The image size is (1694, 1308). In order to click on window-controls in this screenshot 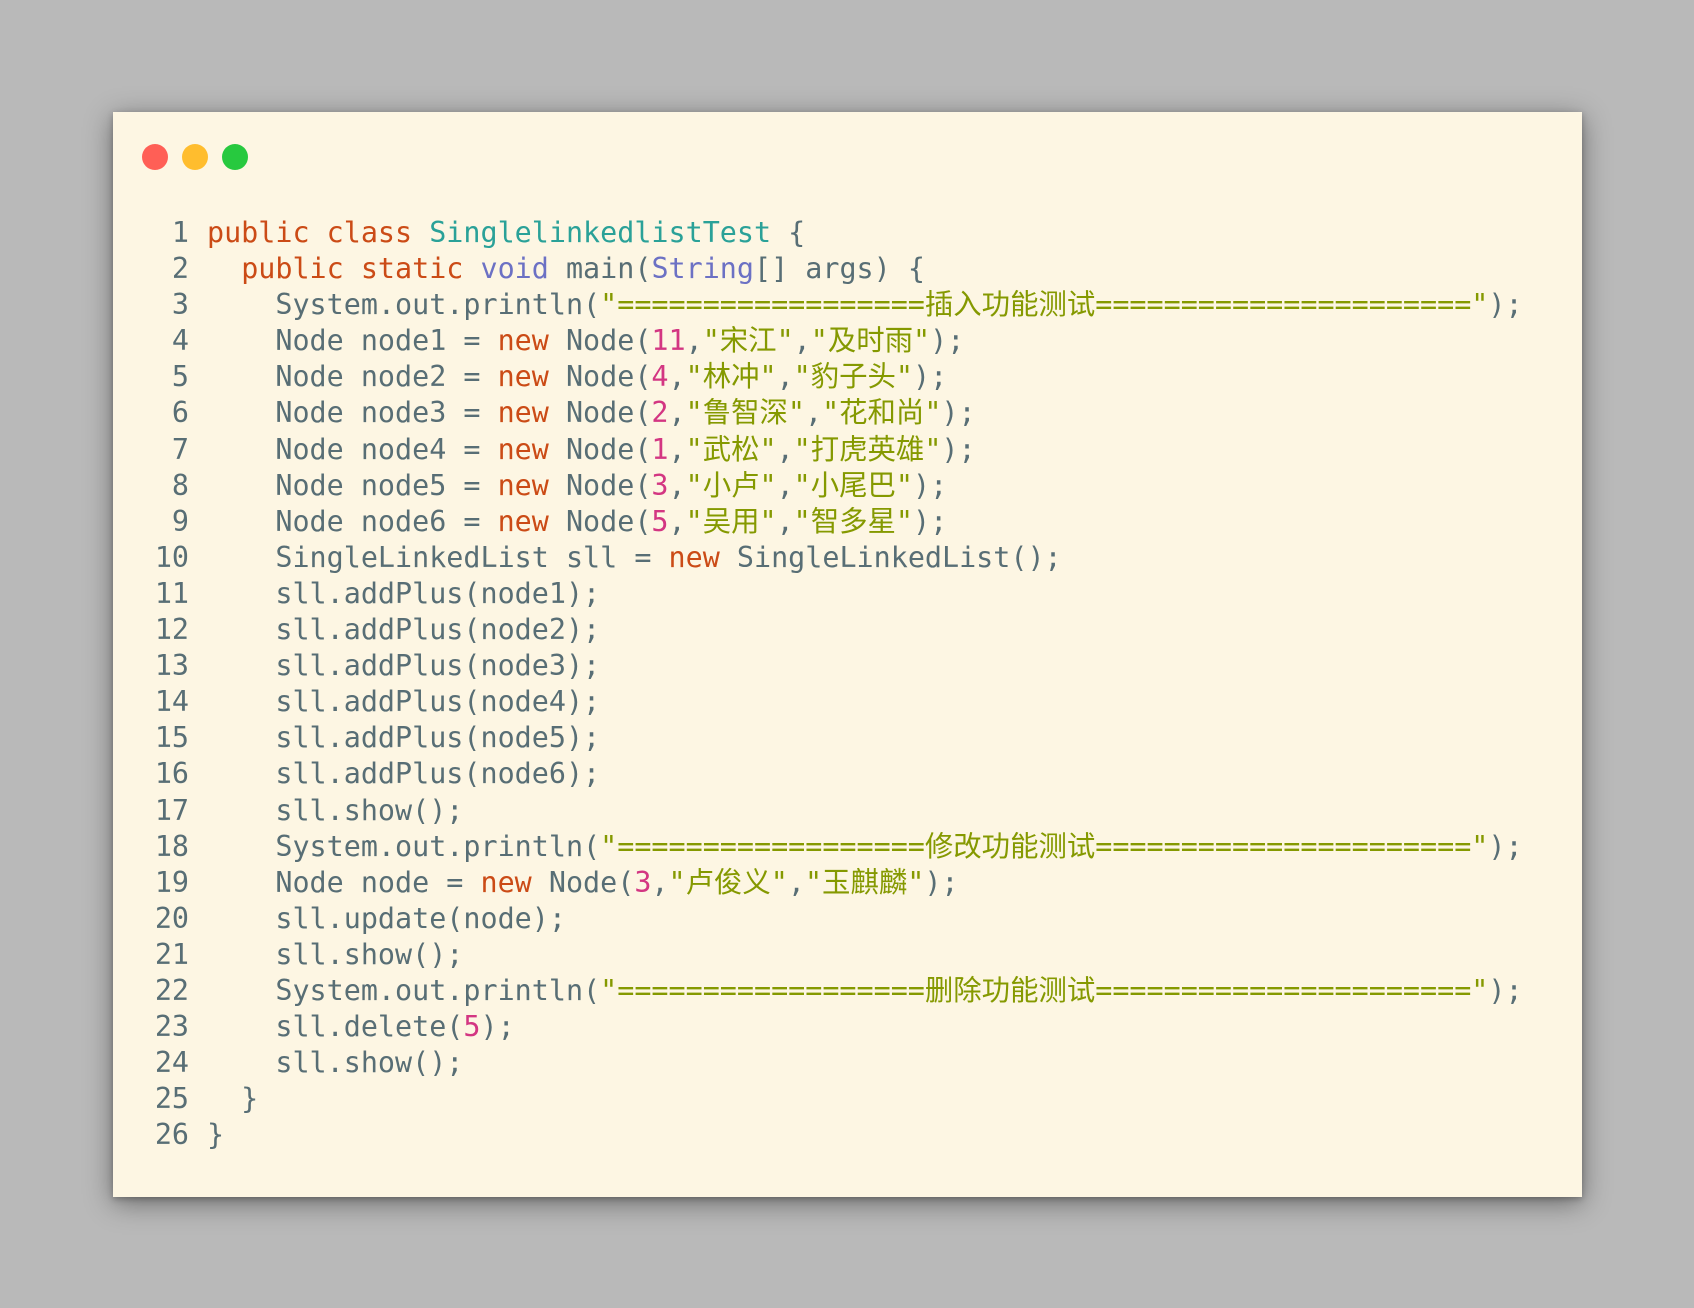, I will do `click(195, 157)`.